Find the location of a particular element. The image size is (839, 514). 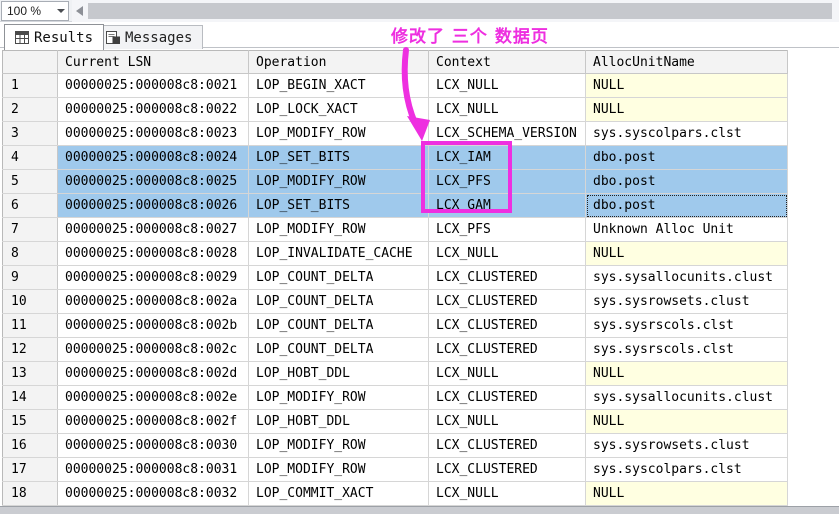

cell-operation: LOP_COMMIT_XACT is located at coordinates (338, 493).